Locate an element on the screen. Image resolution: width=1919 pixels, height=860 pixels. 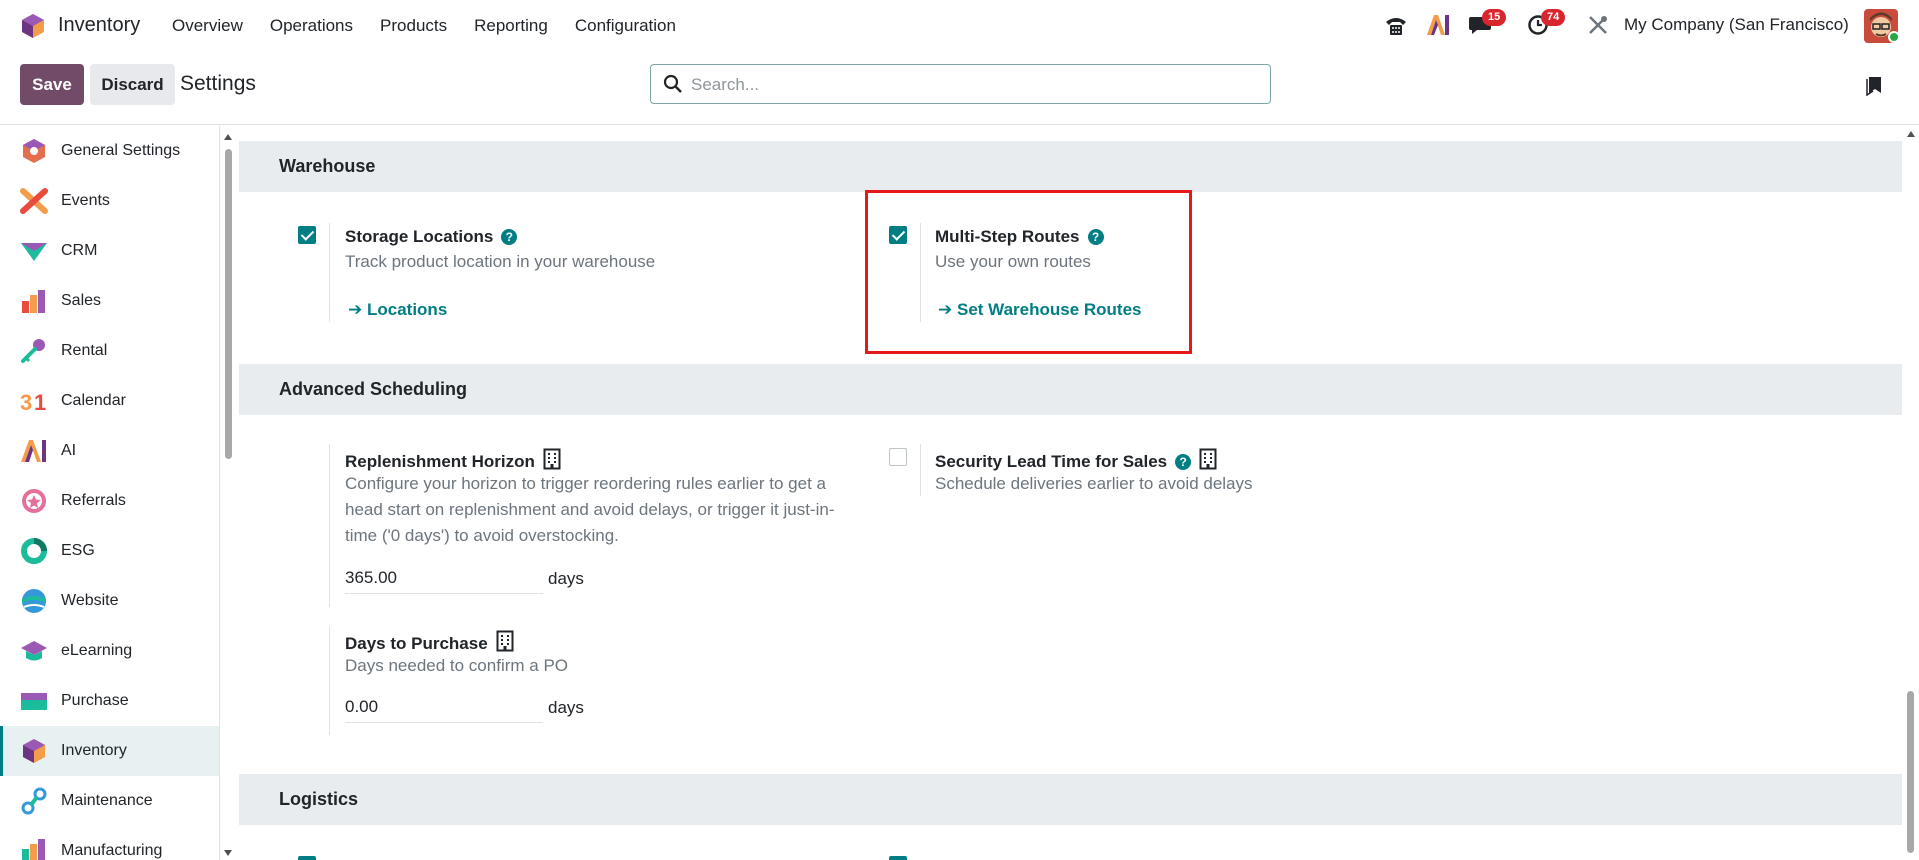
sidebar-item-esg: ESG is located at coordinates (109, 551).